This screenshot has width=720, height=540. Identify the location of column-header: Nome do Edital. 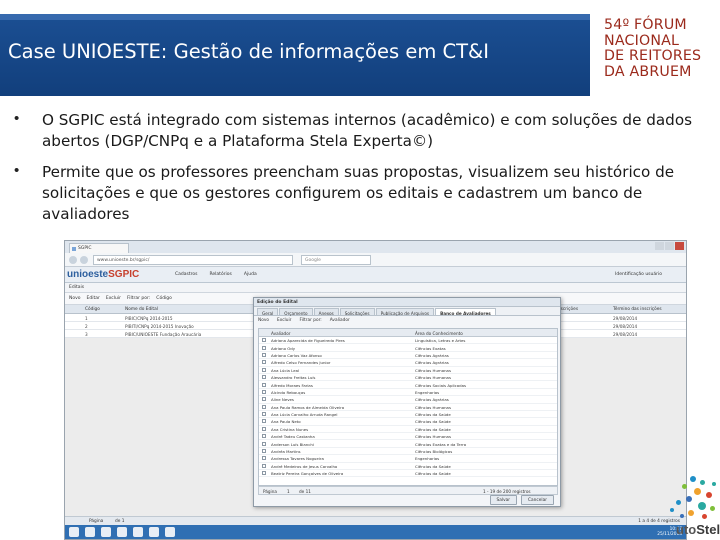
(141, 309).